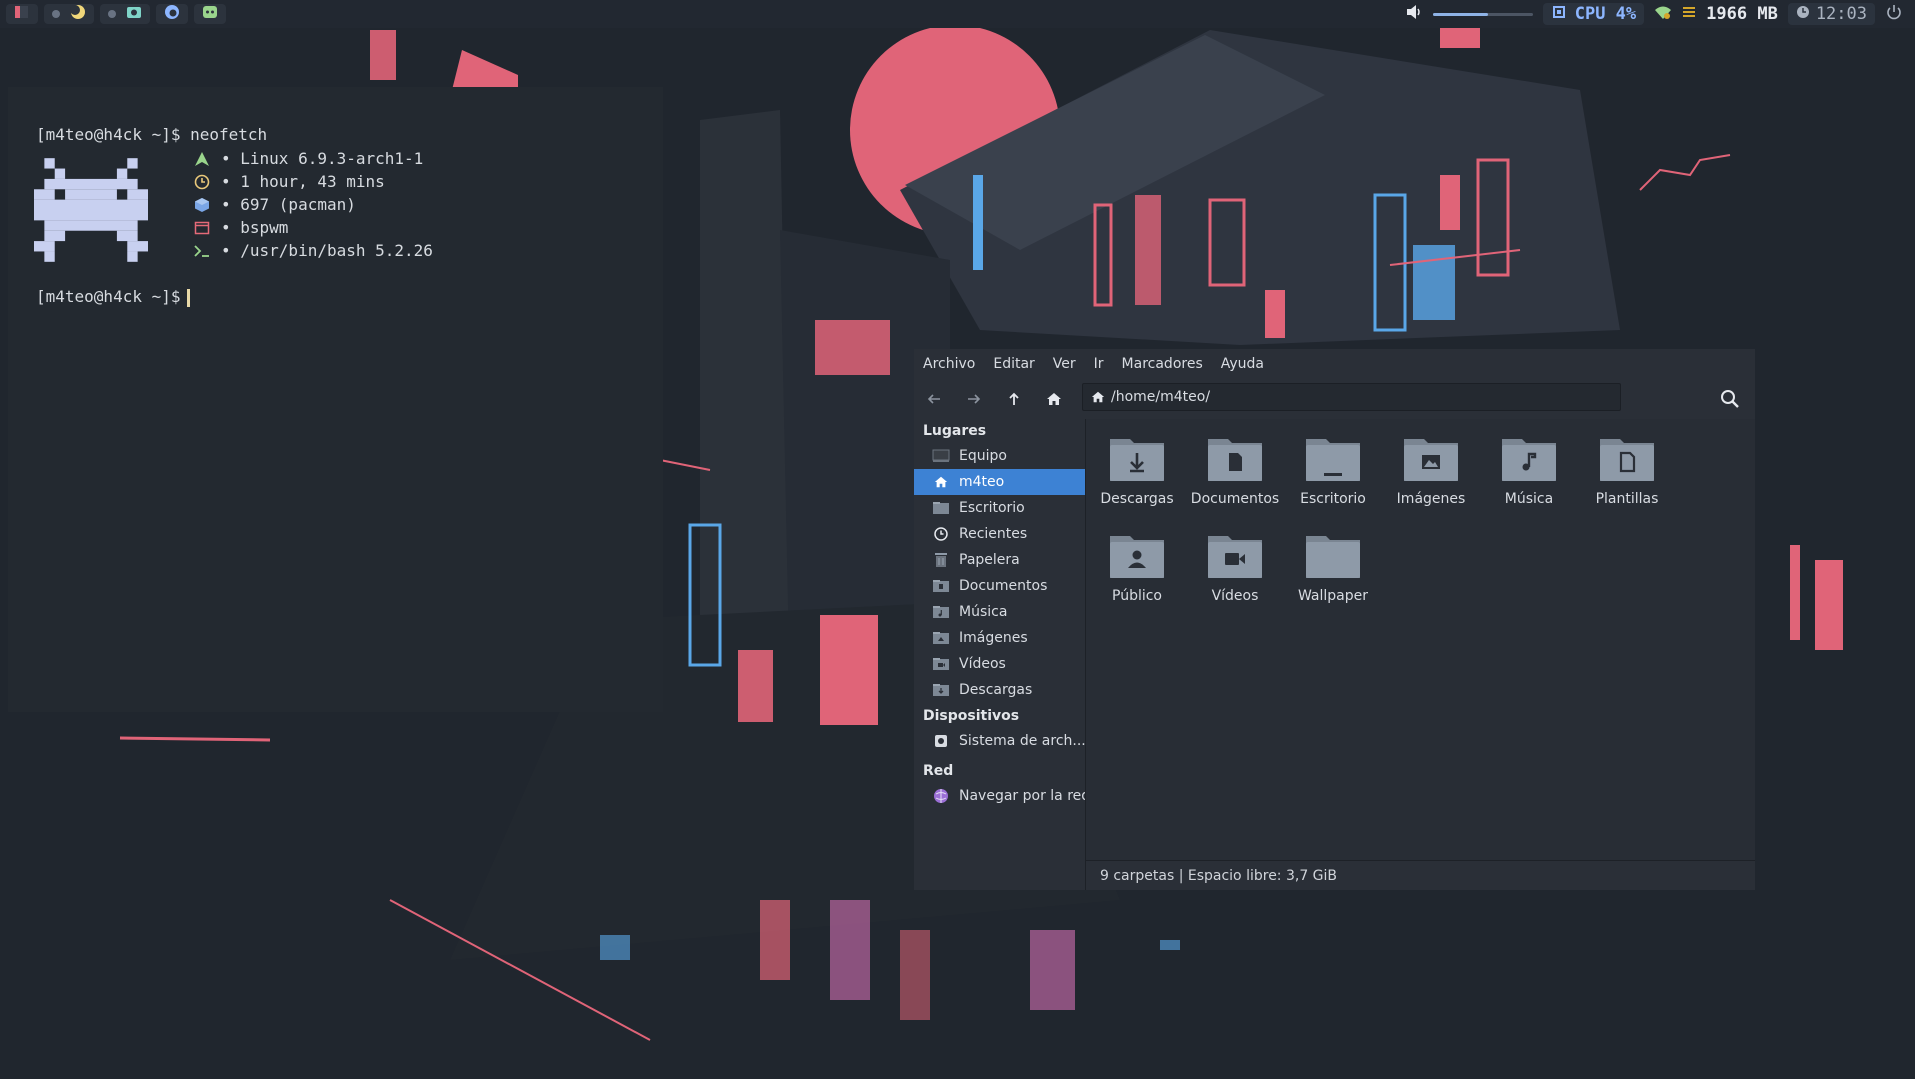 This screenshot has width=1915, height=1079. I want to click on sidebar-item-escritorio: Escritorio, so click(999, 508).